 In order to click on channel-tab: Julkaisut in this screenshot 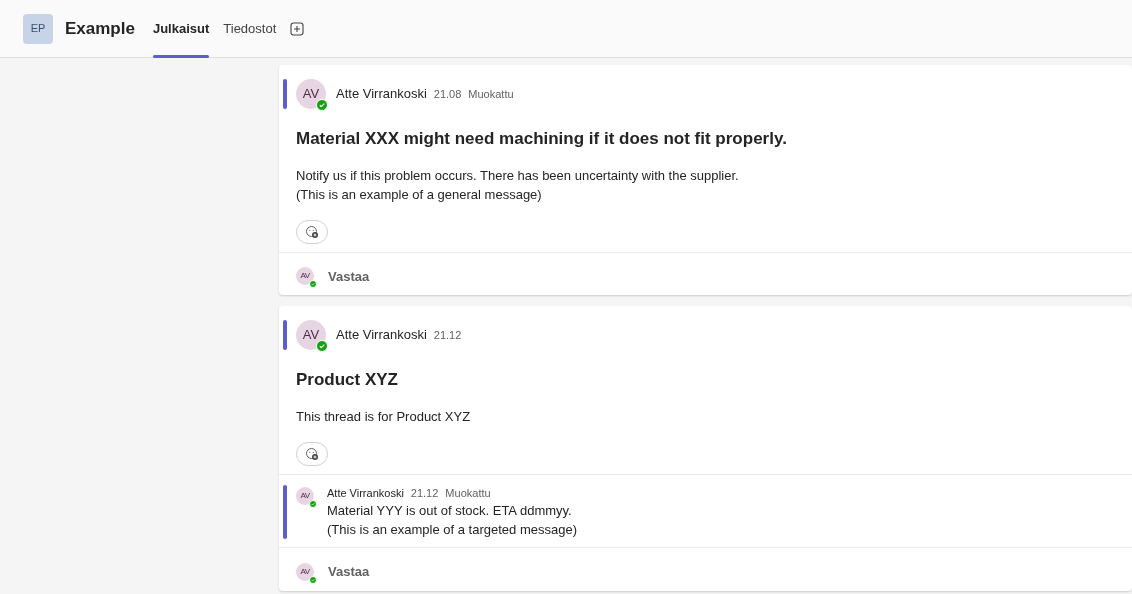, I will do `click(181, 29)`.